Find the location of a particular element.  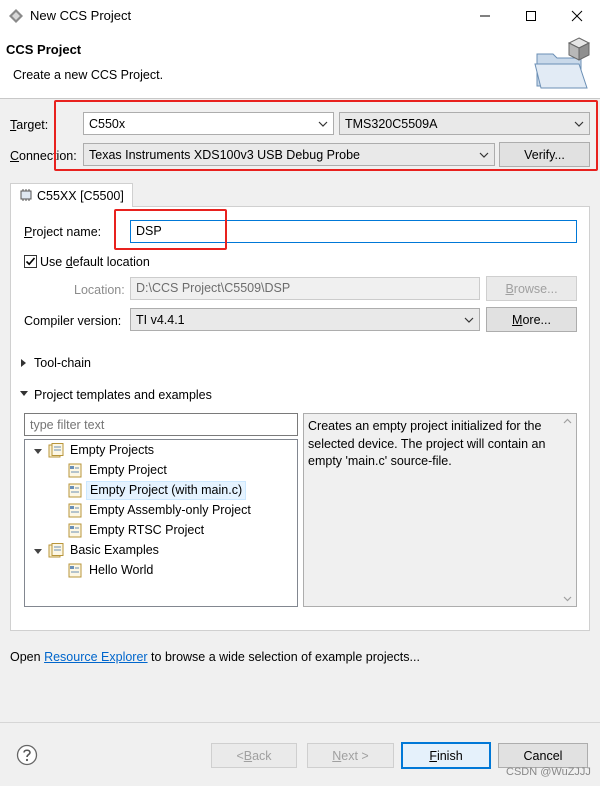

new-project-folder-icon is located at coordinates (562, 63).